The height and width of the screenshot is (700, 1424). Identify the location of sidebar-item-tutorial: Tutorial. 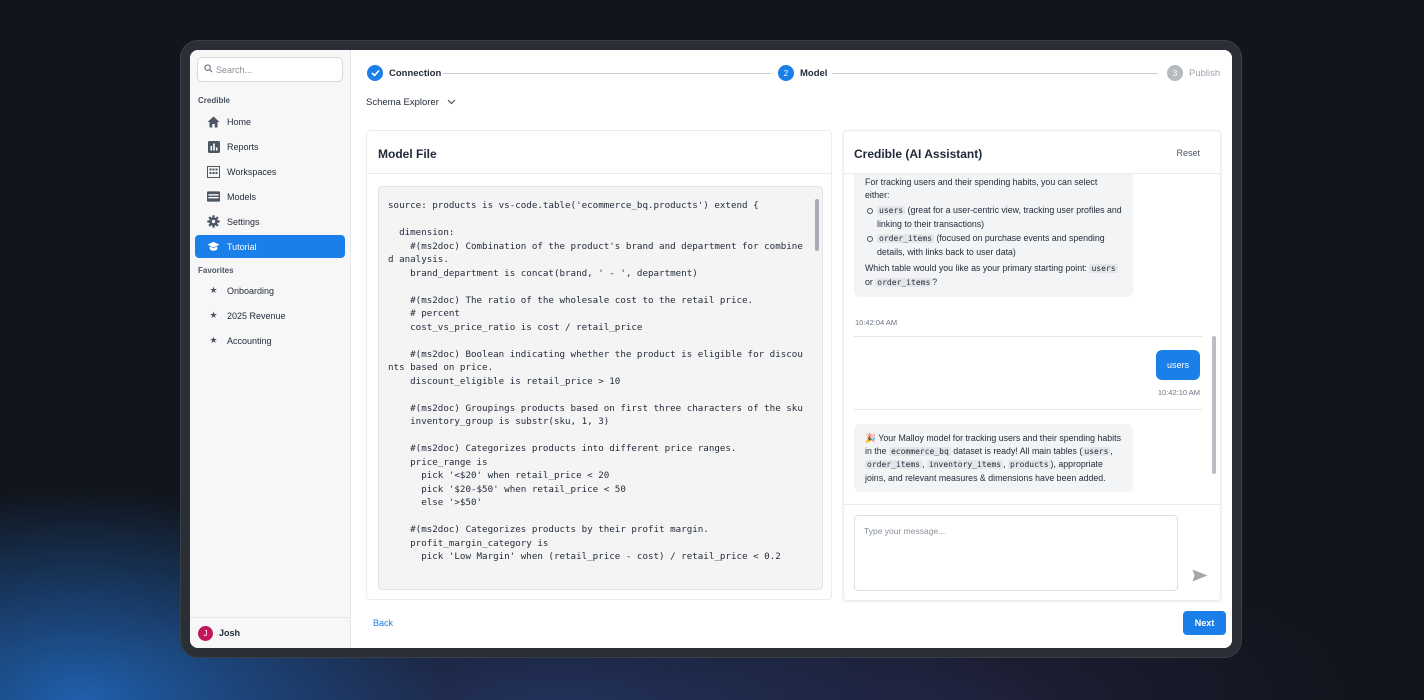
(270, 246).